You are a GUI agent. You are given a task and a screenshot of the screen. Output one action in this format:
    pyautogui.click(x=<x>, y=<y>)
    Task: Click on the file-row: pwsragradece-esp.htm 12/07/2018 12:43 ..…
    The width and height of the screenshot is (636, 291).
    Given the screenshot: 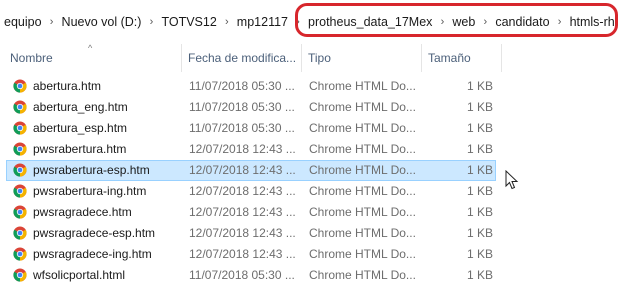 What is the action you would take?
    pyautogui.click(x=251, y=233)
    